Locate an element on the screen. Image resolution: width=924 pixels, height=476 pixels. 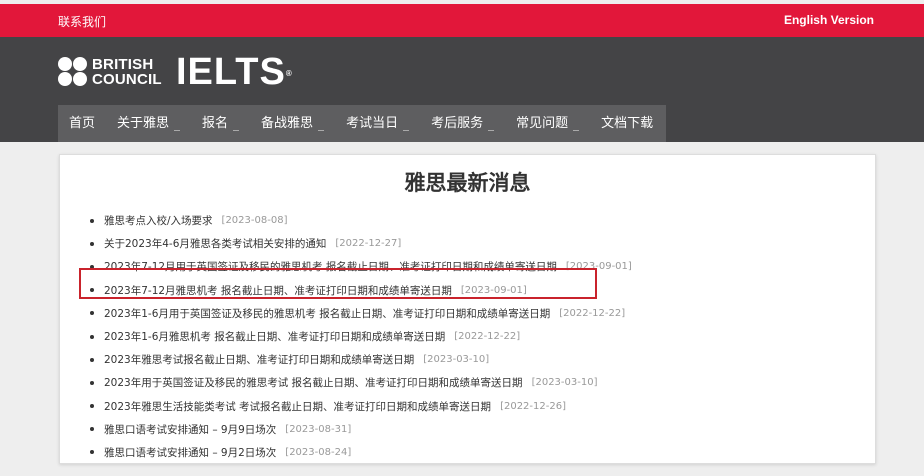
list-item: 雅思口语考试安排通知 – 9月9日场次 [2023-08-31] is located at coordinates (361, 429).